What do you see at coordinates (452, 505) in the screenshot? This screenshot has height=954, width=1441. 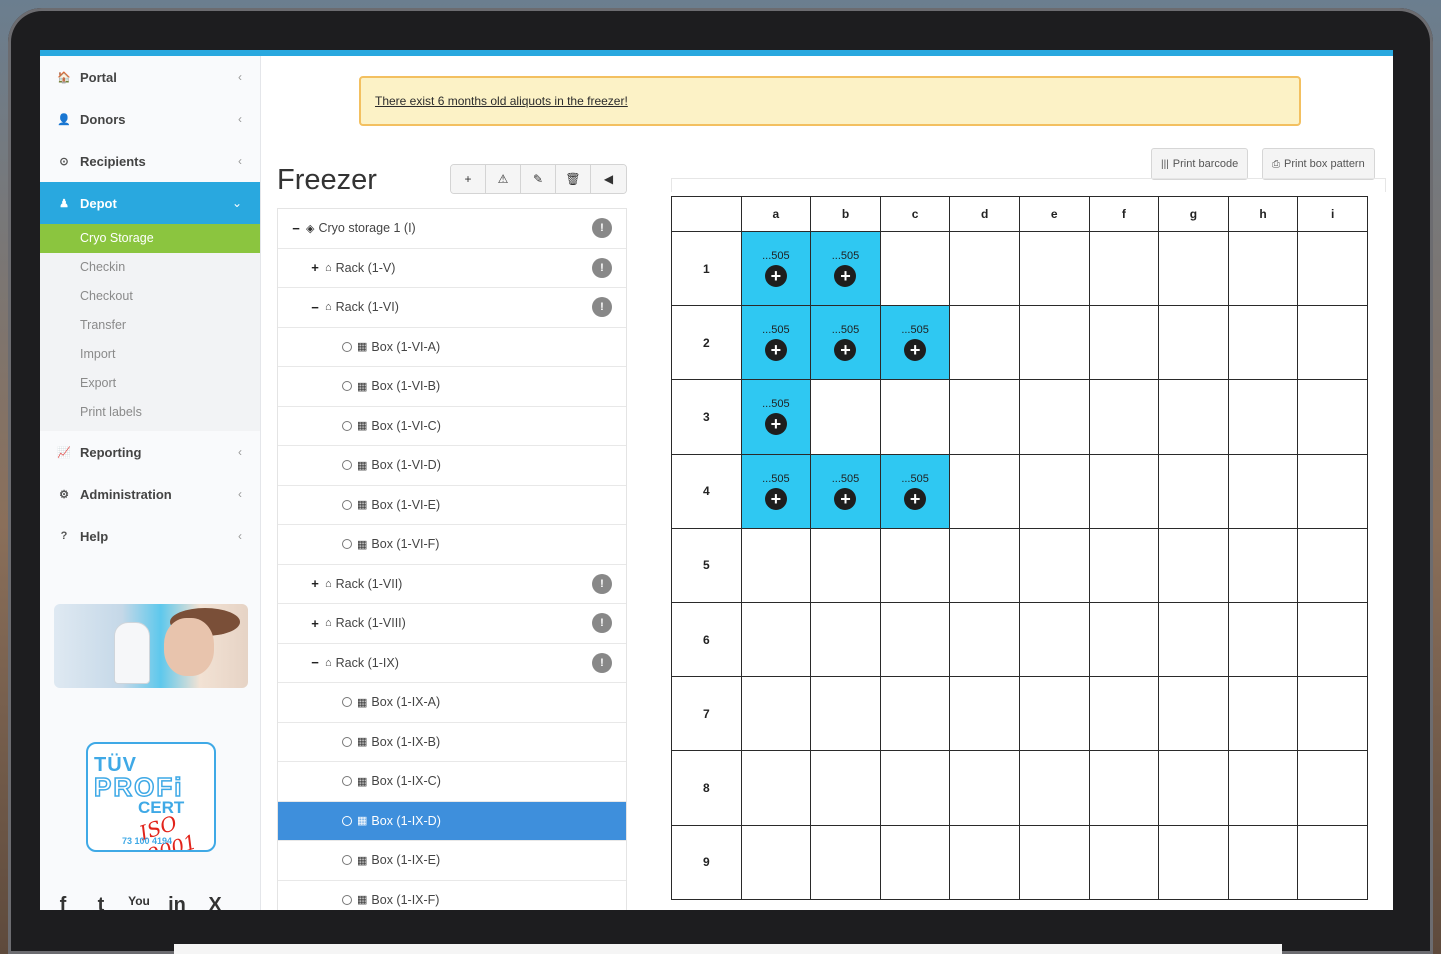 I see `tree-node-box: ▦ Box (1-VI-E)` at bounding box center [452, 505].